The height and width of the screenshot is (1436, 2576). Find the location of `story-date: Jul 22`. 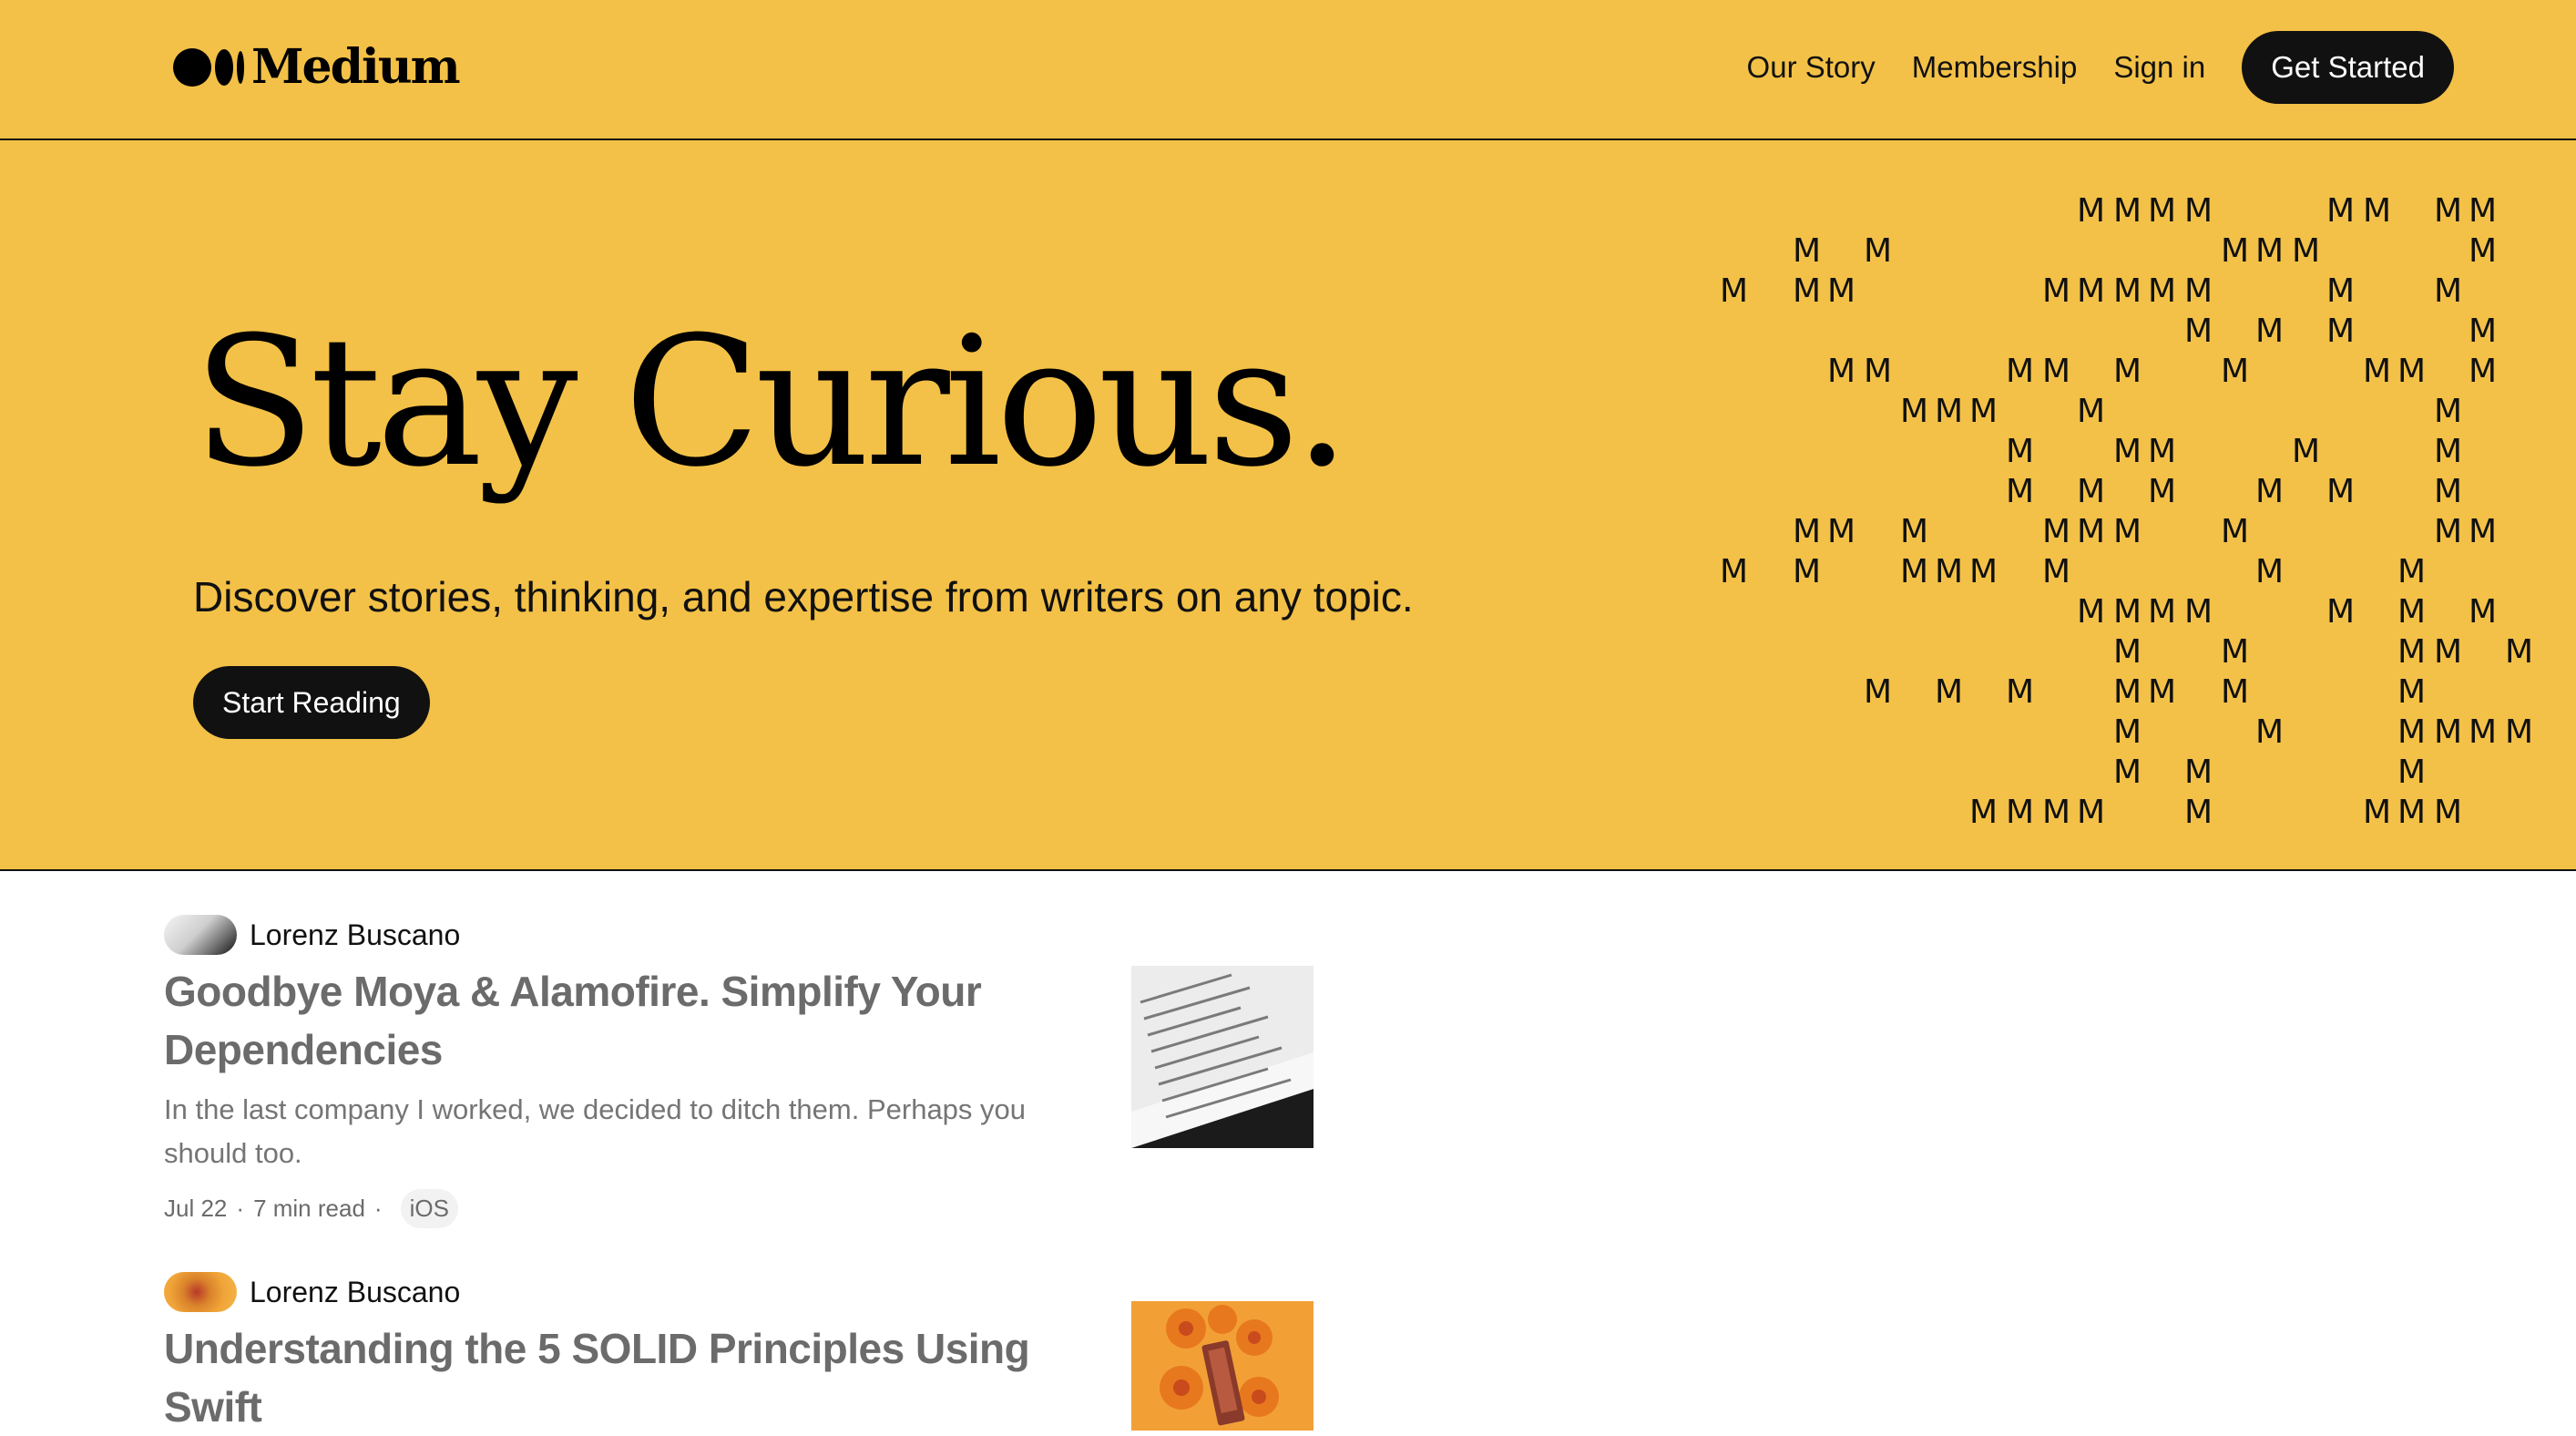

story-date: Jul 22 is located at coordinates (196, 1208).